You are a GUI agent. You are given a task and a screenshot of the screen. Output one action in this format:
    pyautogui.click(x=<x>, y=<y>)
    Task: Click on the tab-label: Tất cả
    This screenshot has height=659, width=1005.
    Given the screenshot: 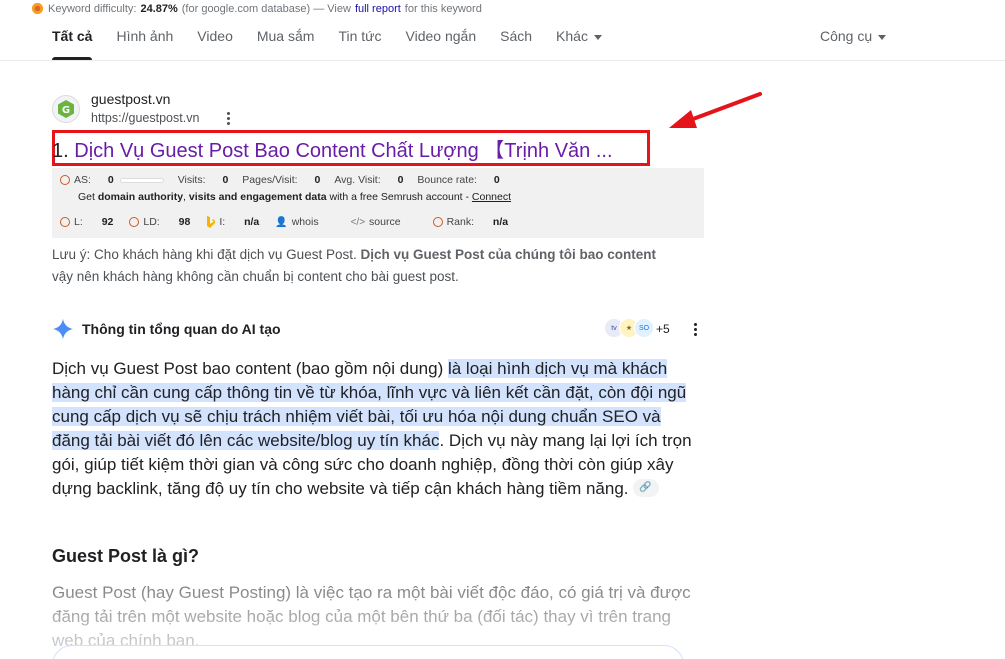 What is the action you would take?
    pyautogui.click(x=72, y=36)
    